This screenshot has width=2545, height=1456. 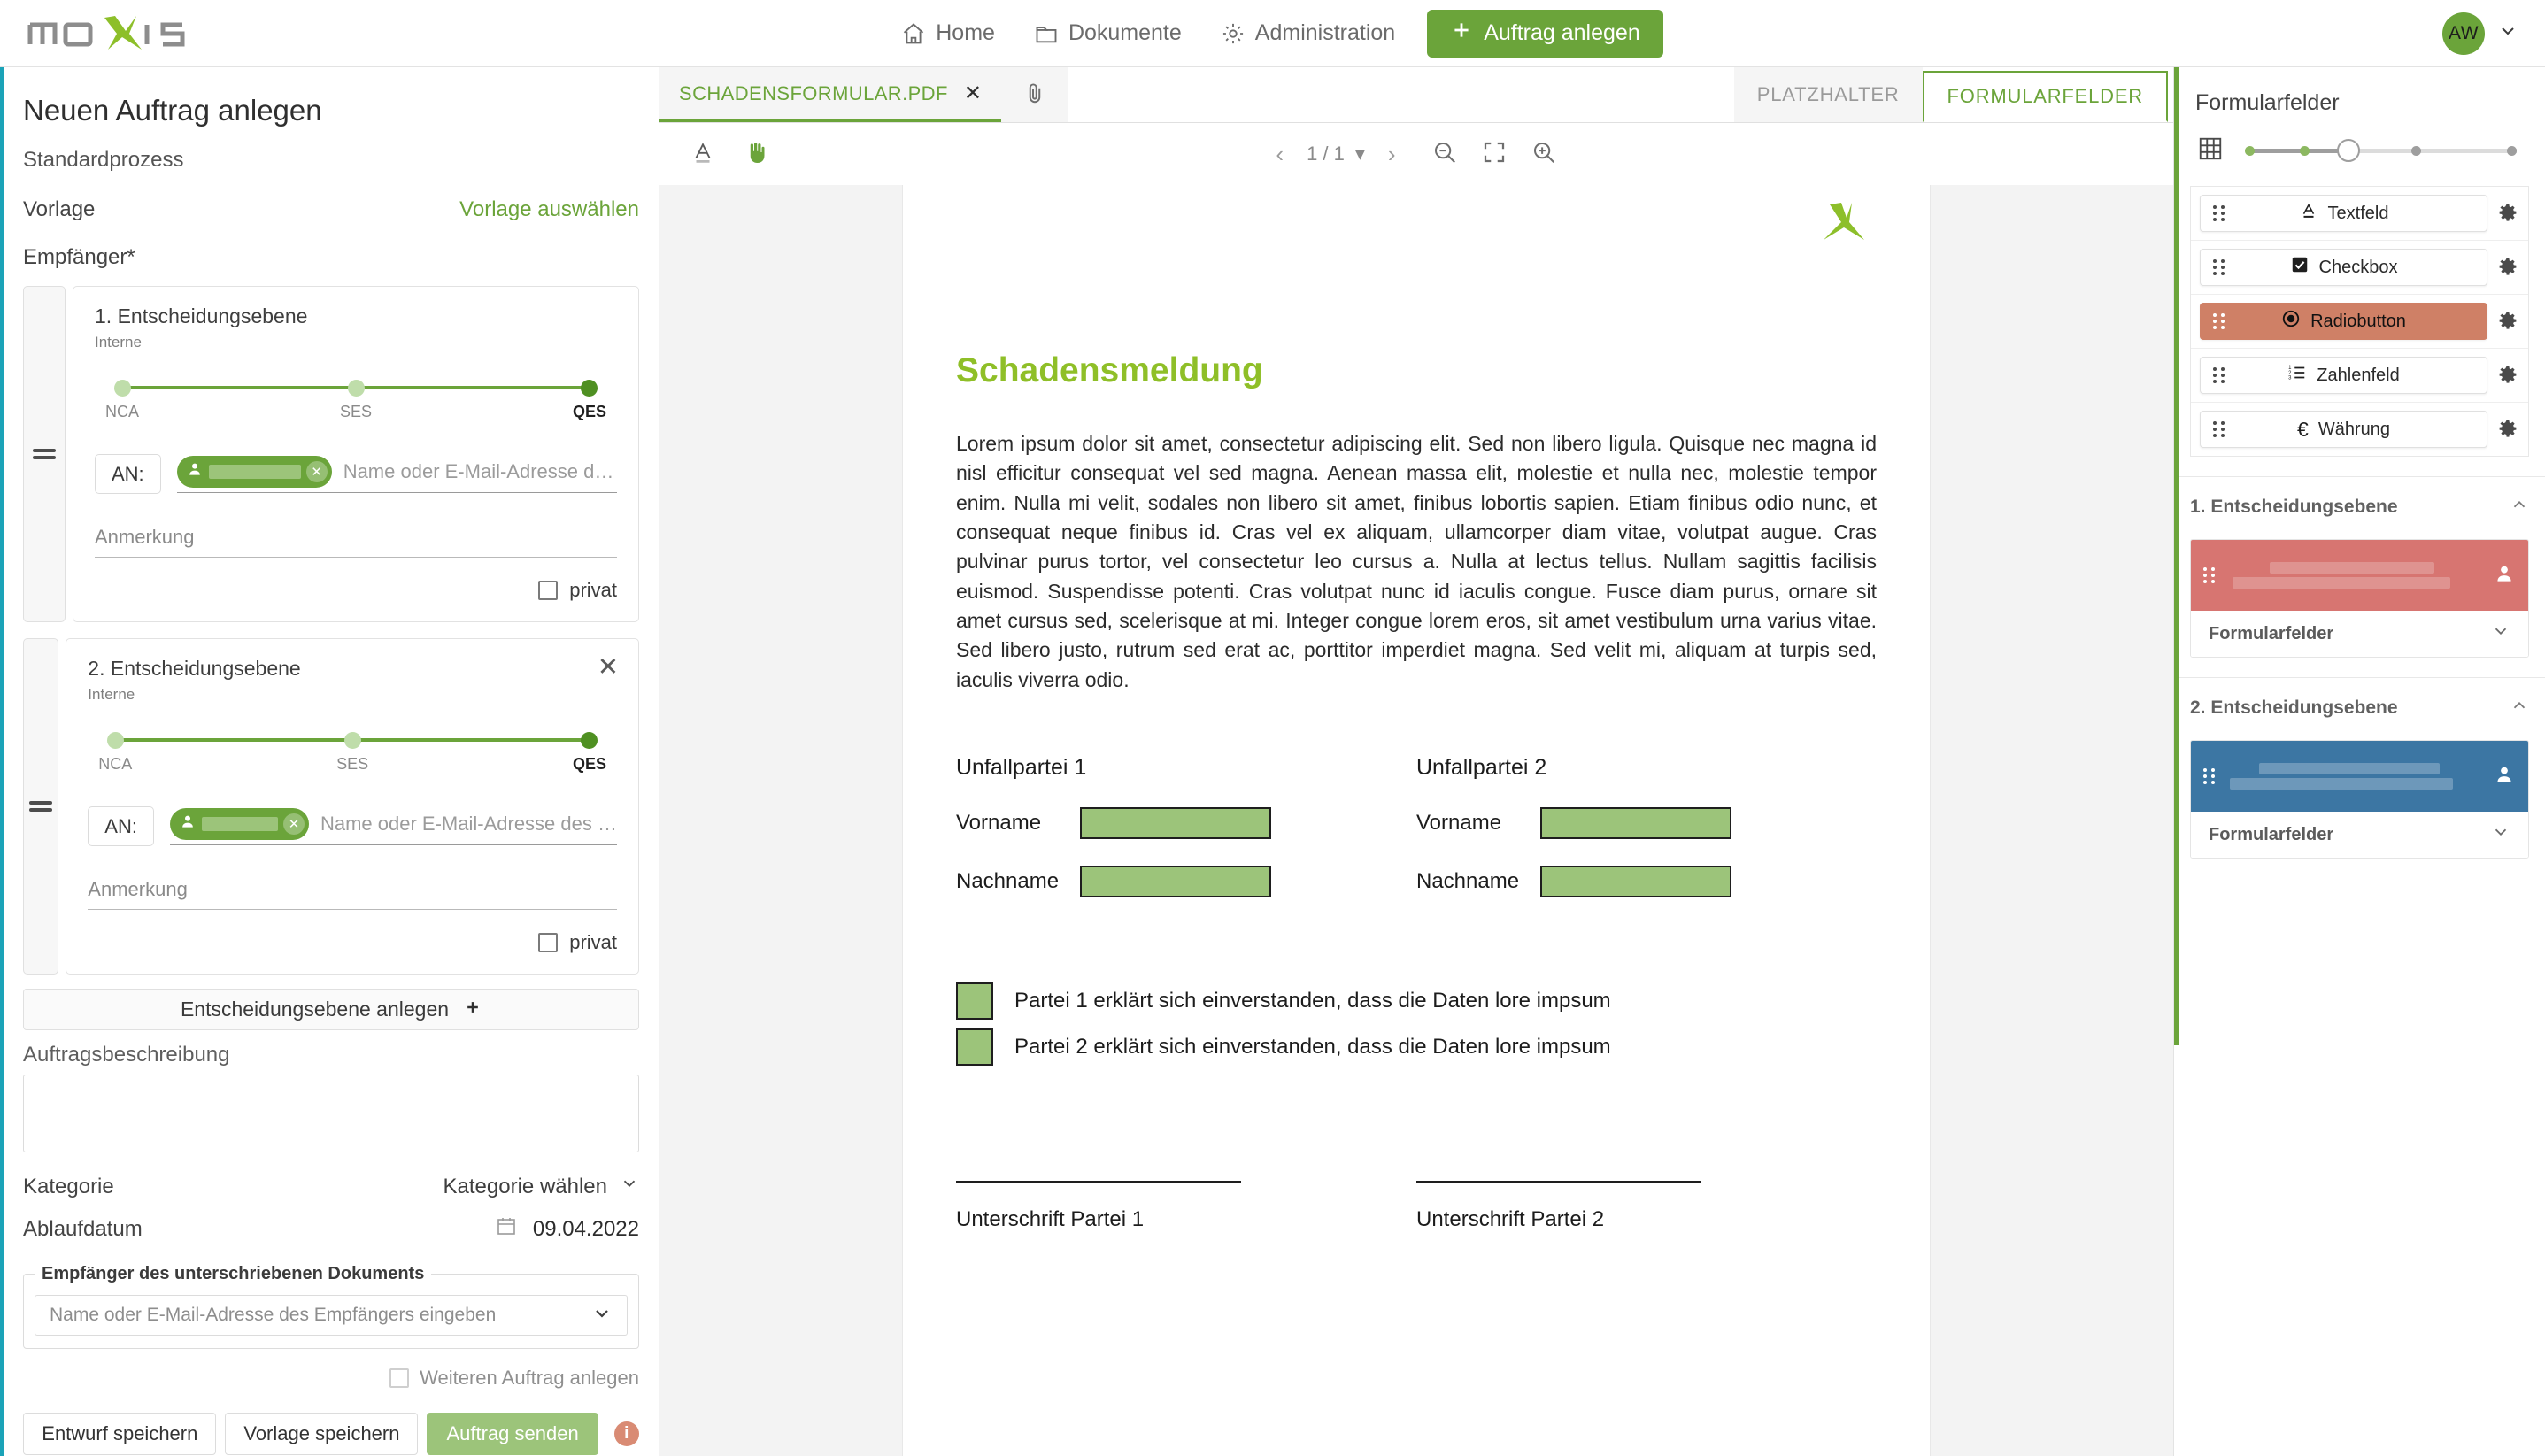 I want to click on chevron-down-icon: ▾, so click(x=1360, y=154).